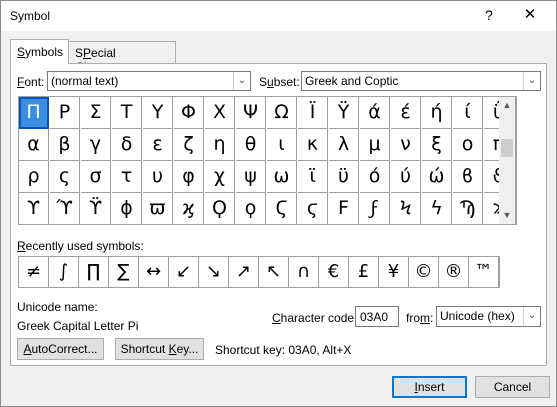 The height and width of the screenshot is (407, 557). I want to click on symbol-cell: γ, so click(96, 145).